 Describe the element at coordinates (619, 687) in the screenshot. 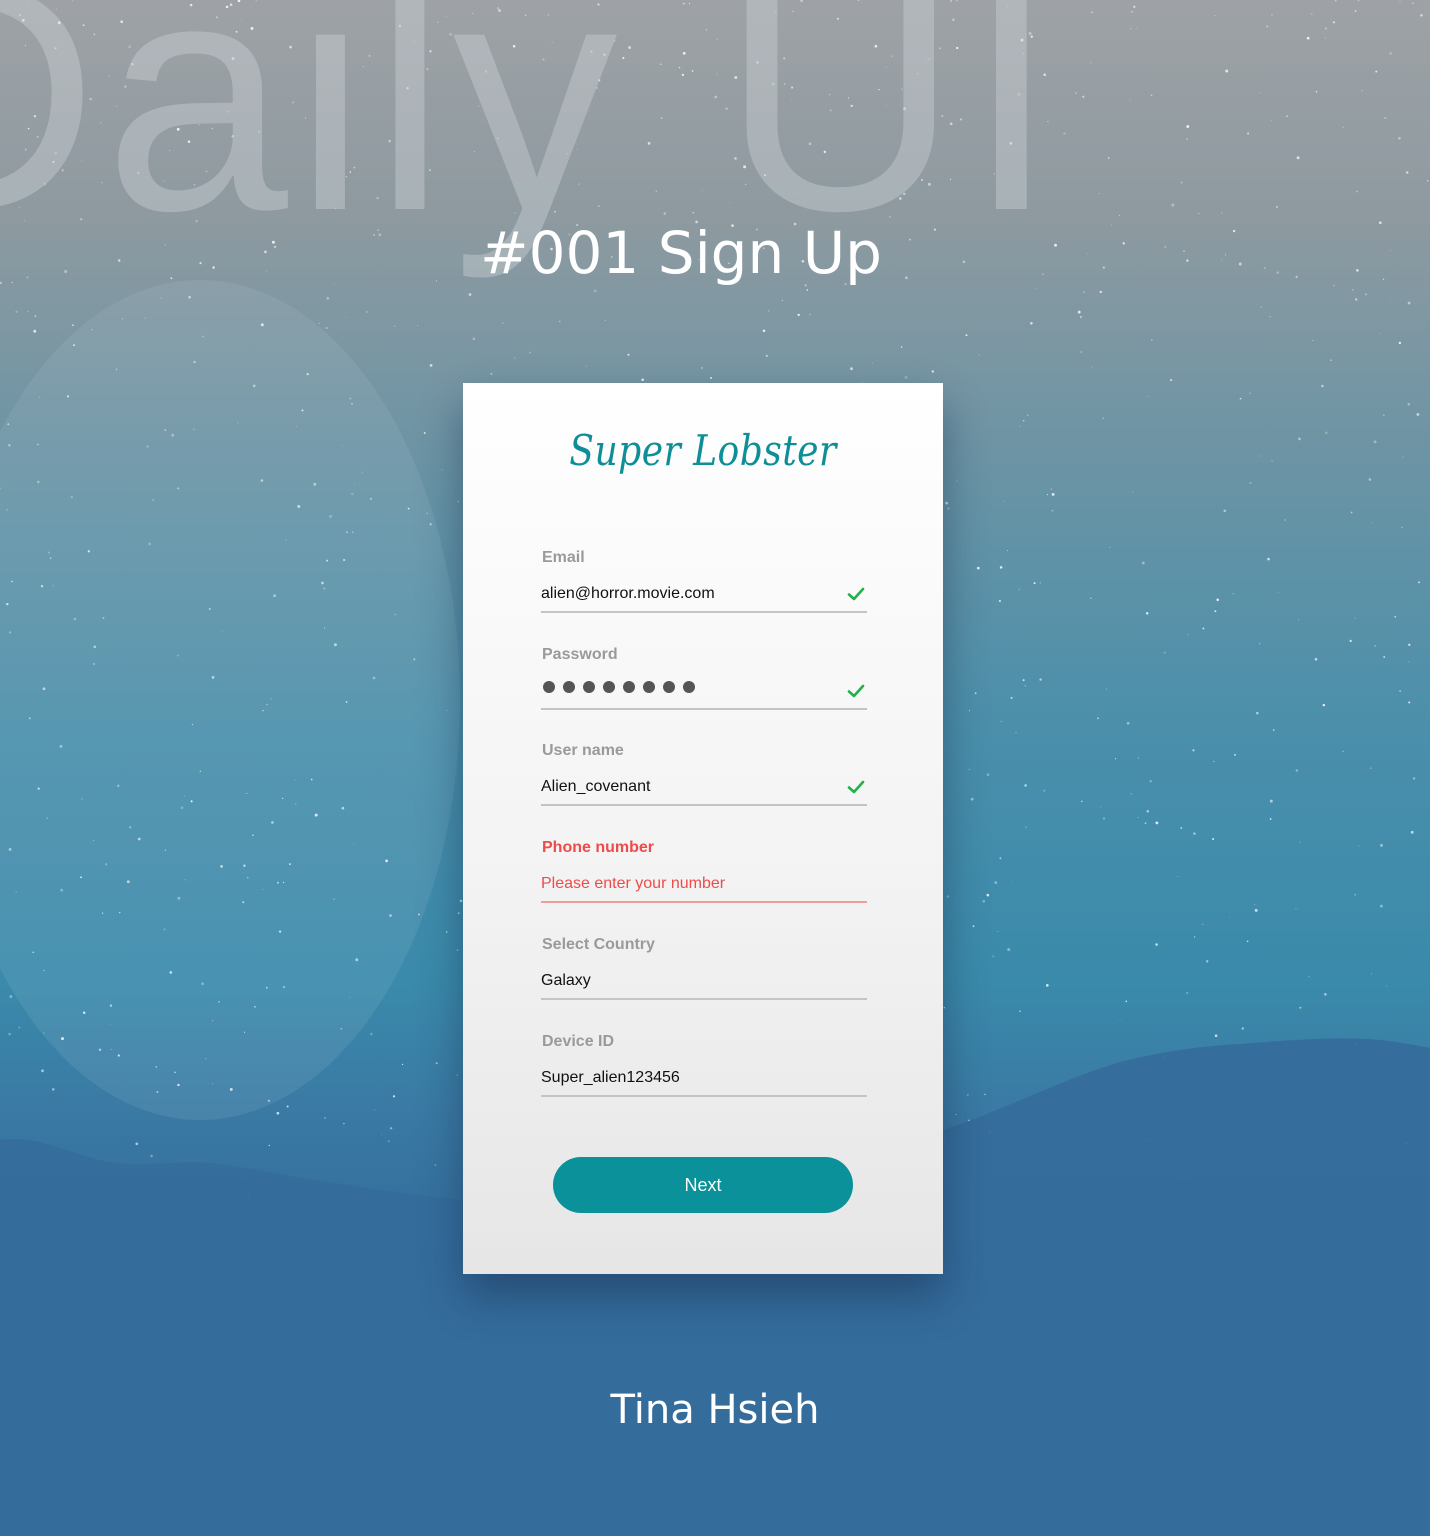

I see `password-input` at that location.